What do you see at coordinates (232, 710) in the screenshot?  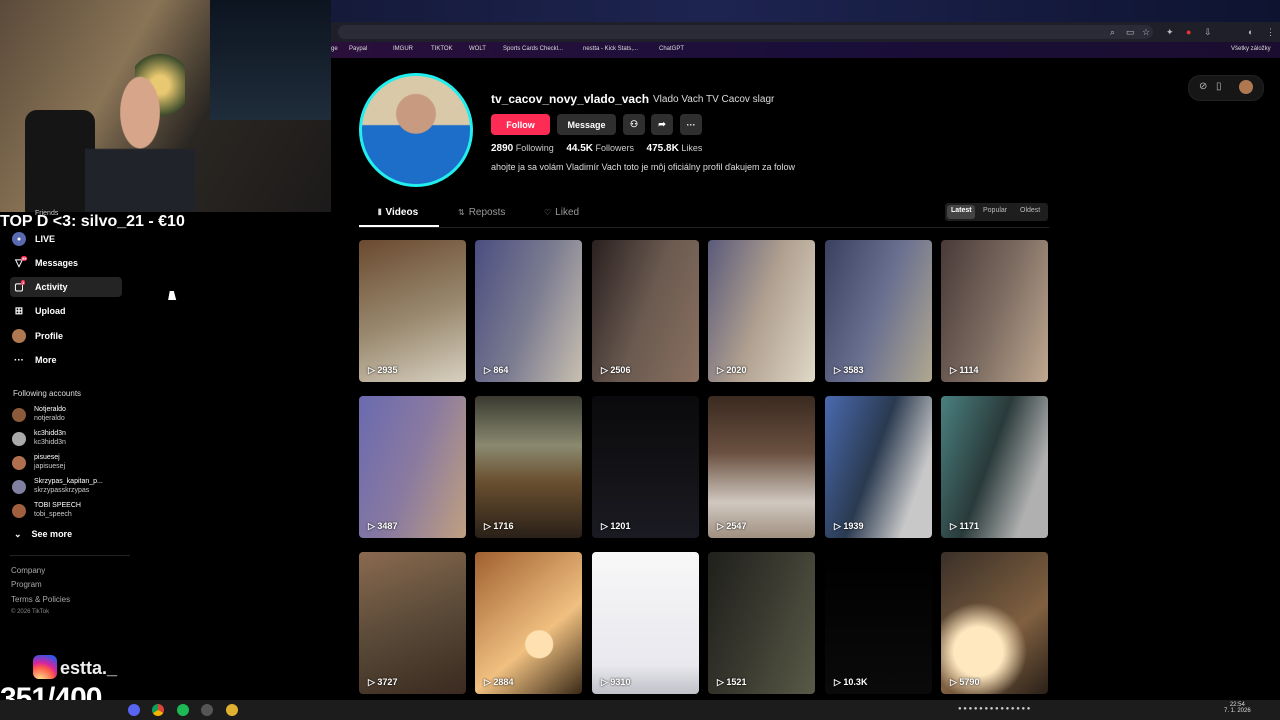 I see `app-icon` at bounding box center [232, 710].